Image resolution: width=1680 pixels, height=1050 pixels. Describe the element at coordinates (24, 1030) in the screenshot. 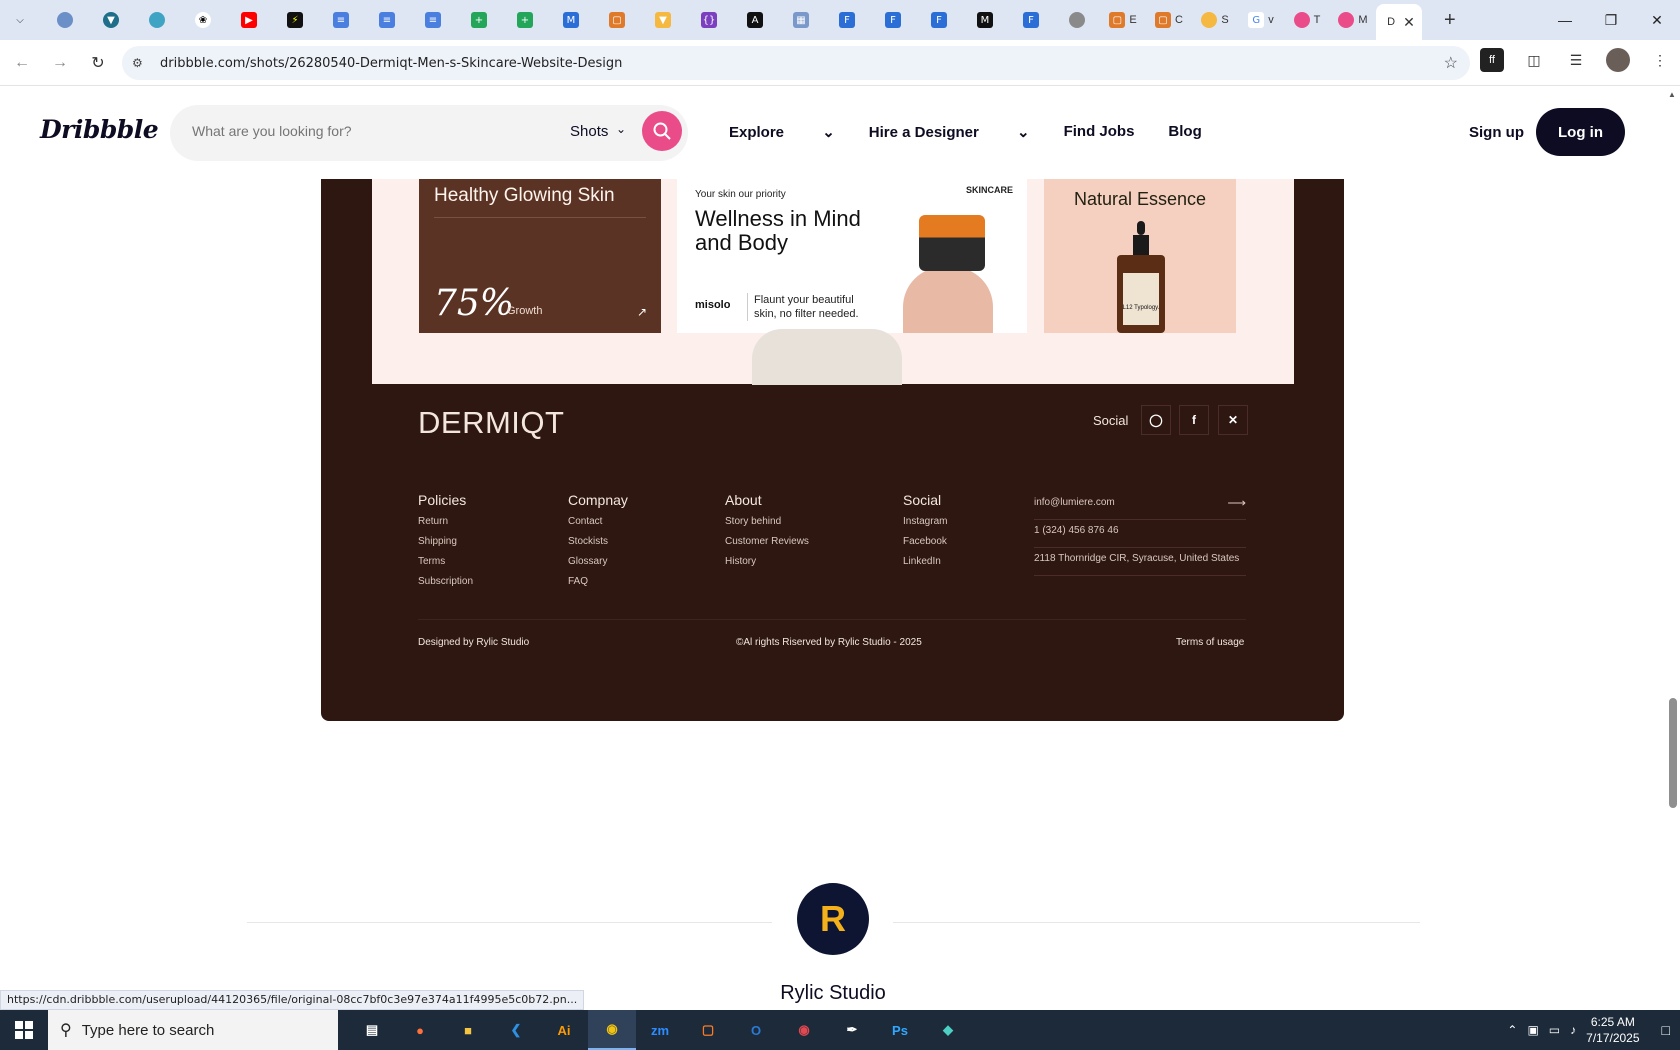

I see `start-button` at that location.